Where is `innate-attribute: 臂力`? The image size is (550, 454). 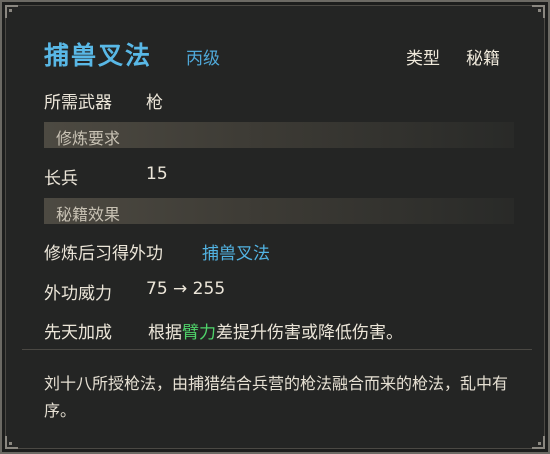
innate-attribute: 臂力 is located at coordinates (199, 333).